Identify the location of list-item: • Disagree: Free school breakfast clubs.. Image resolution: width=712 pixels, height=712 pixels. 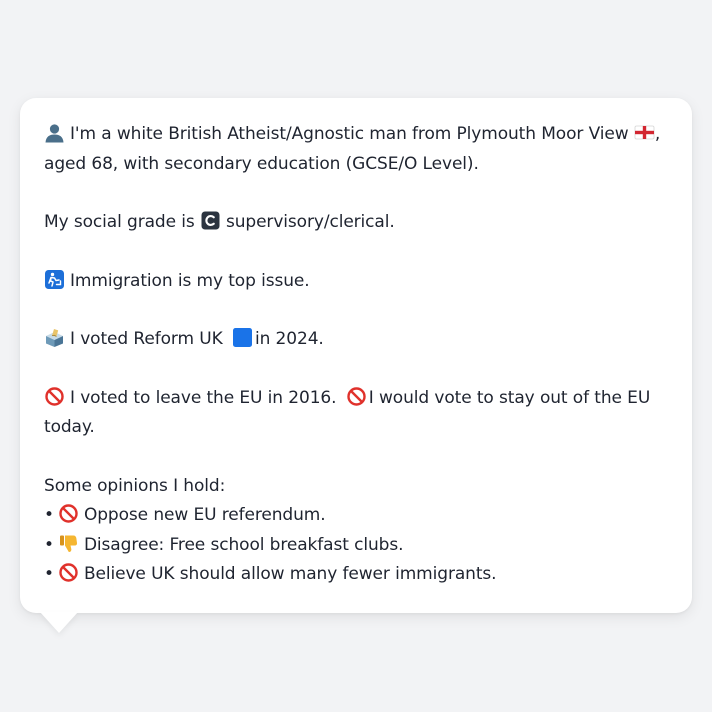
(224, 544).